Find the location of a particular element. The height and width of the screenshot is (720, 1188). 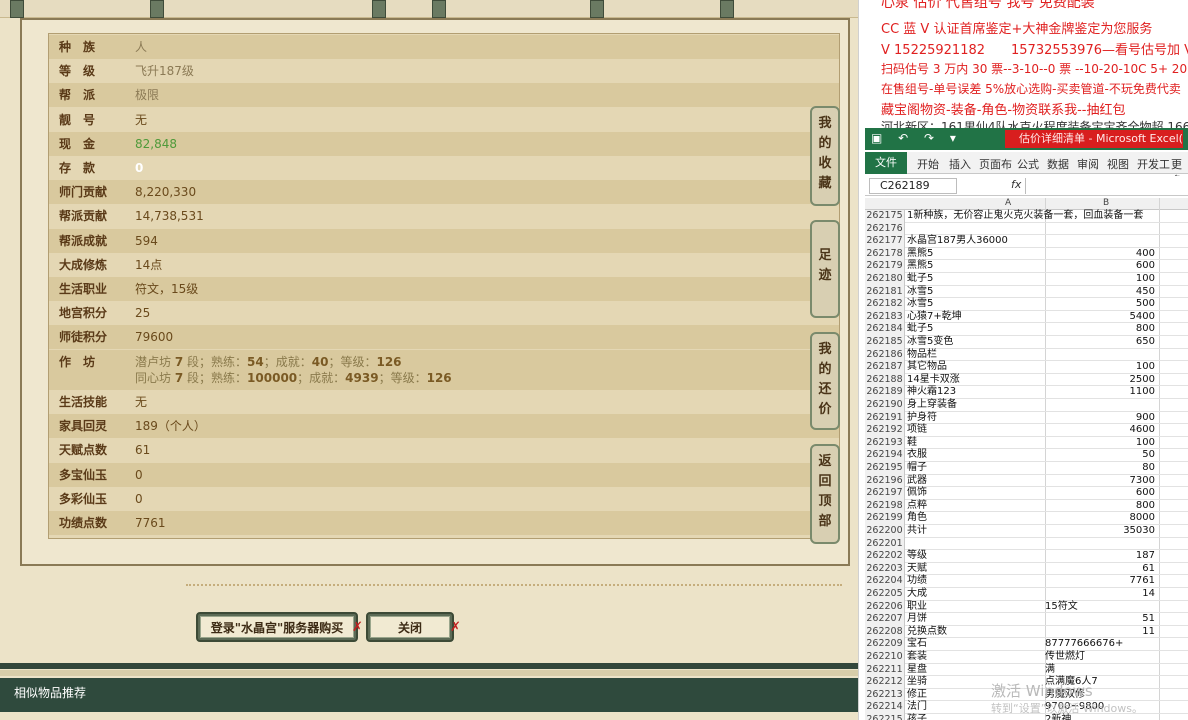

cell-a: 衣服 is located at coordinates (976, 455).